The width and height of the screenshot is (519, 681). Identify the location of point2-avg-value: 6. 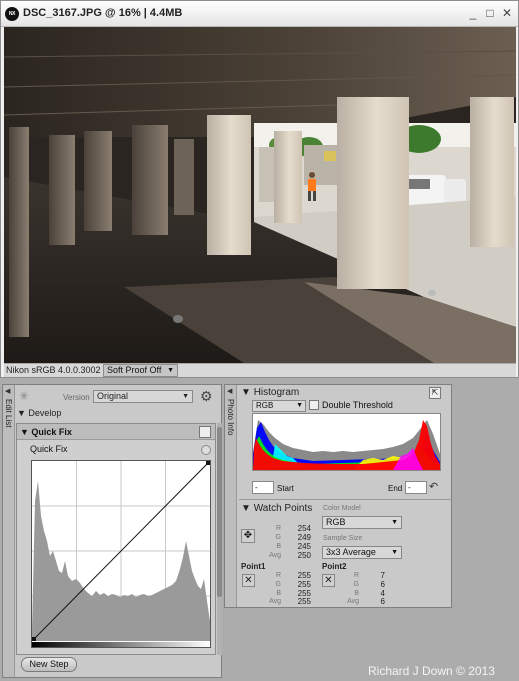
(382, 601).